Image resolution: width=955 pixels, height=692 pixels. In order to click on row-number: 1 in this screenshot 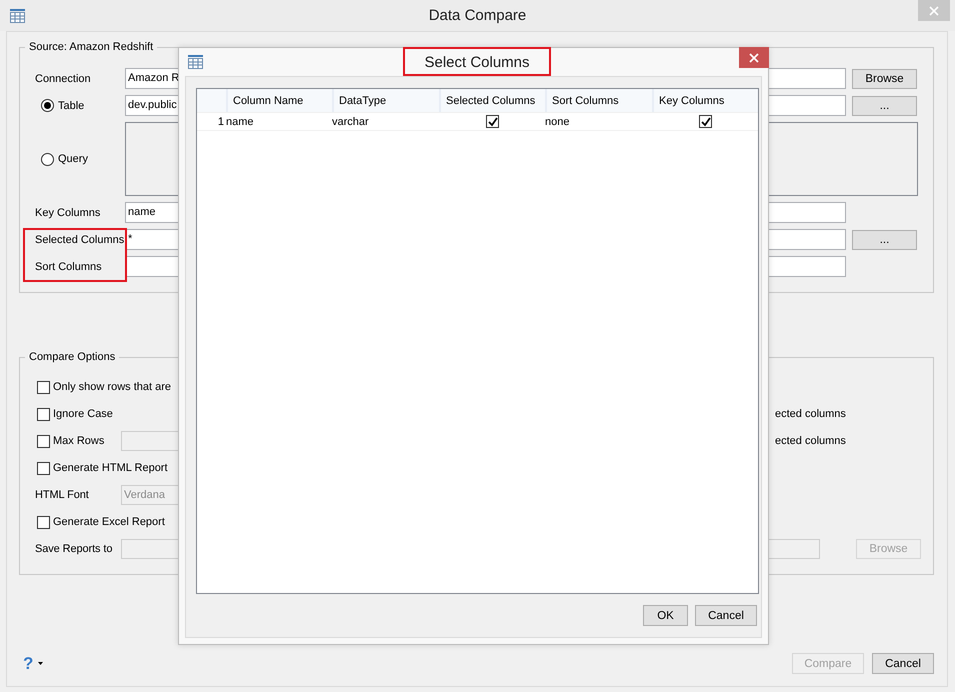, I will do `click(220, 122)`.